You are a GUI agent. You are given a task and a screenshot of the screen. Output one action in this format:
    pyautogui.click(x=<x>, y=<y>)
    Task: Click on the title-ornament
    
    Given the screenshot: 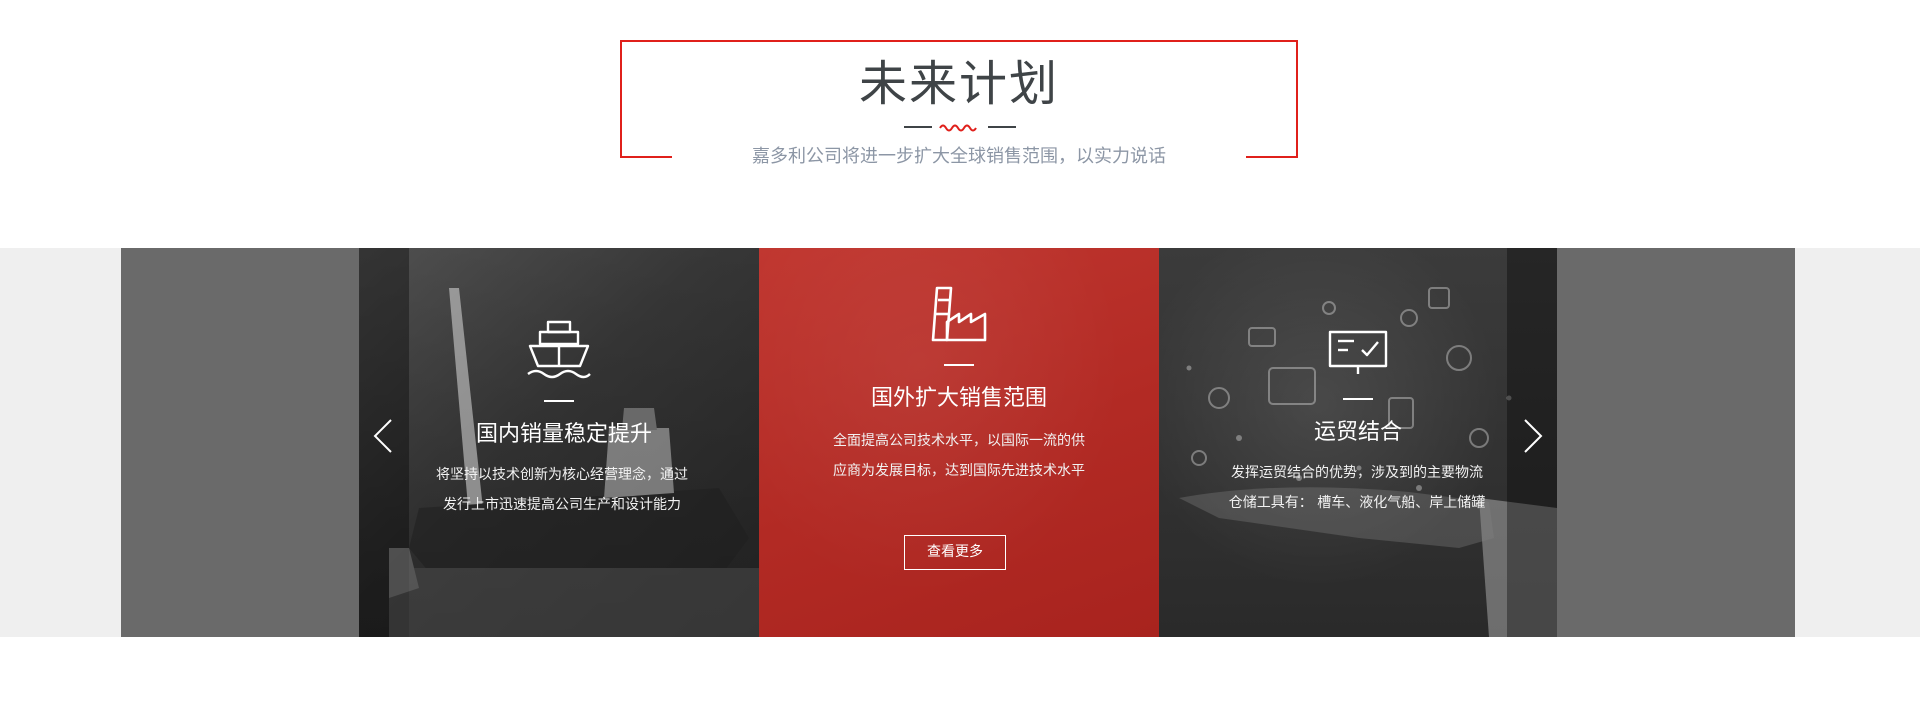 What is the action you would take?
    pyautogui.click(x=960, y=128)
    